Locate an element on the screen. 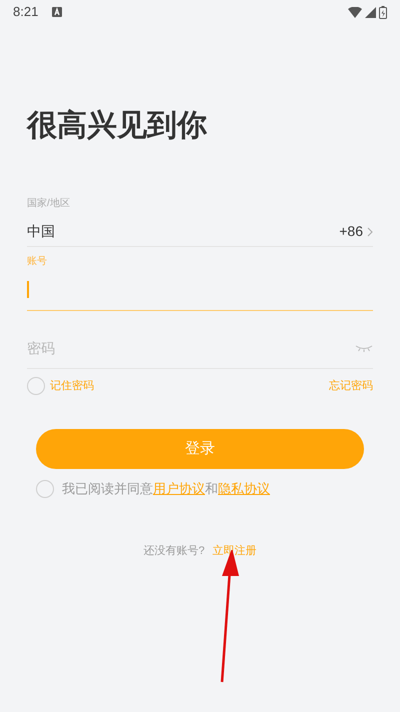  agree-checkbox is located at coordinates (45, 489).